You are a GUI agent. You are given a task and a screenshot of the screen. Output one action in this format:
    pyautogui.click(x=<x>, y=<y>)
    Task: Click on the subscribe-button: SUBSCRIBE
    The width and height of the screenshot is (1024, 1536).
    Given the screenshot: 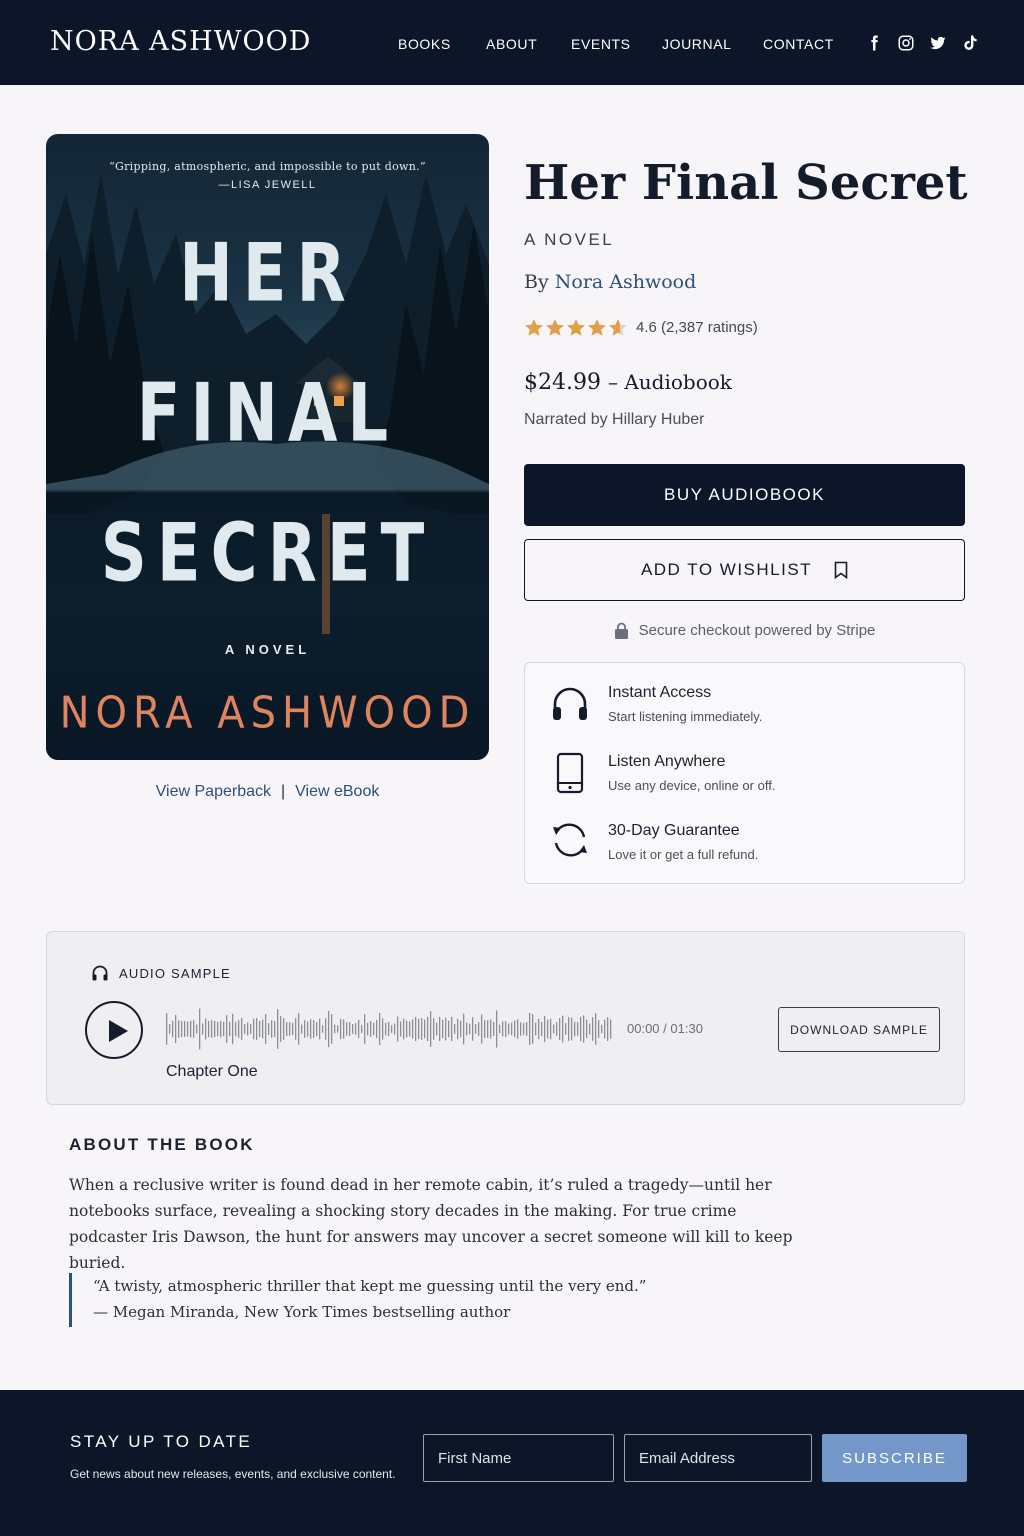 What is the action you would take?
    pyautogui.click(x=894, y=1458)
    